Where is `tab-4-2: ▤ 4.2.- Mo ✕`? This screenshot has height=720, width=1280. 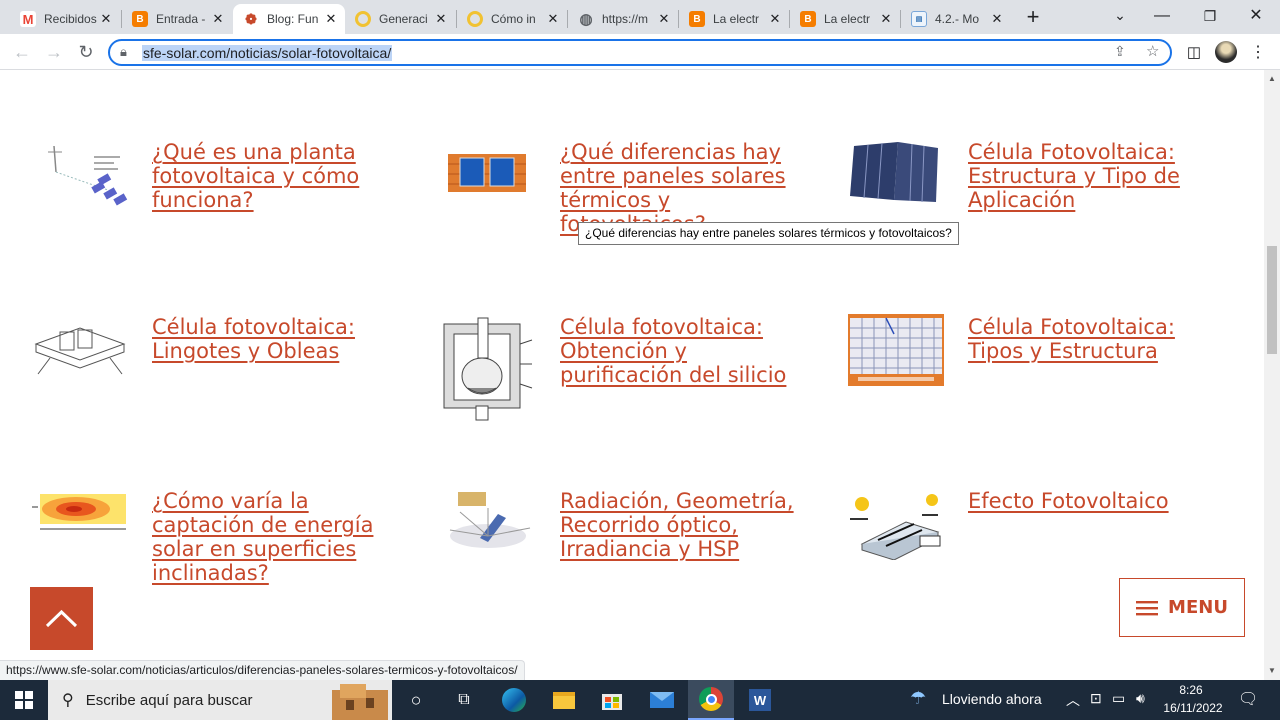 tab-4-2: ▤ 4.2.- Mo ✕ is located at coordinates (956, 19).